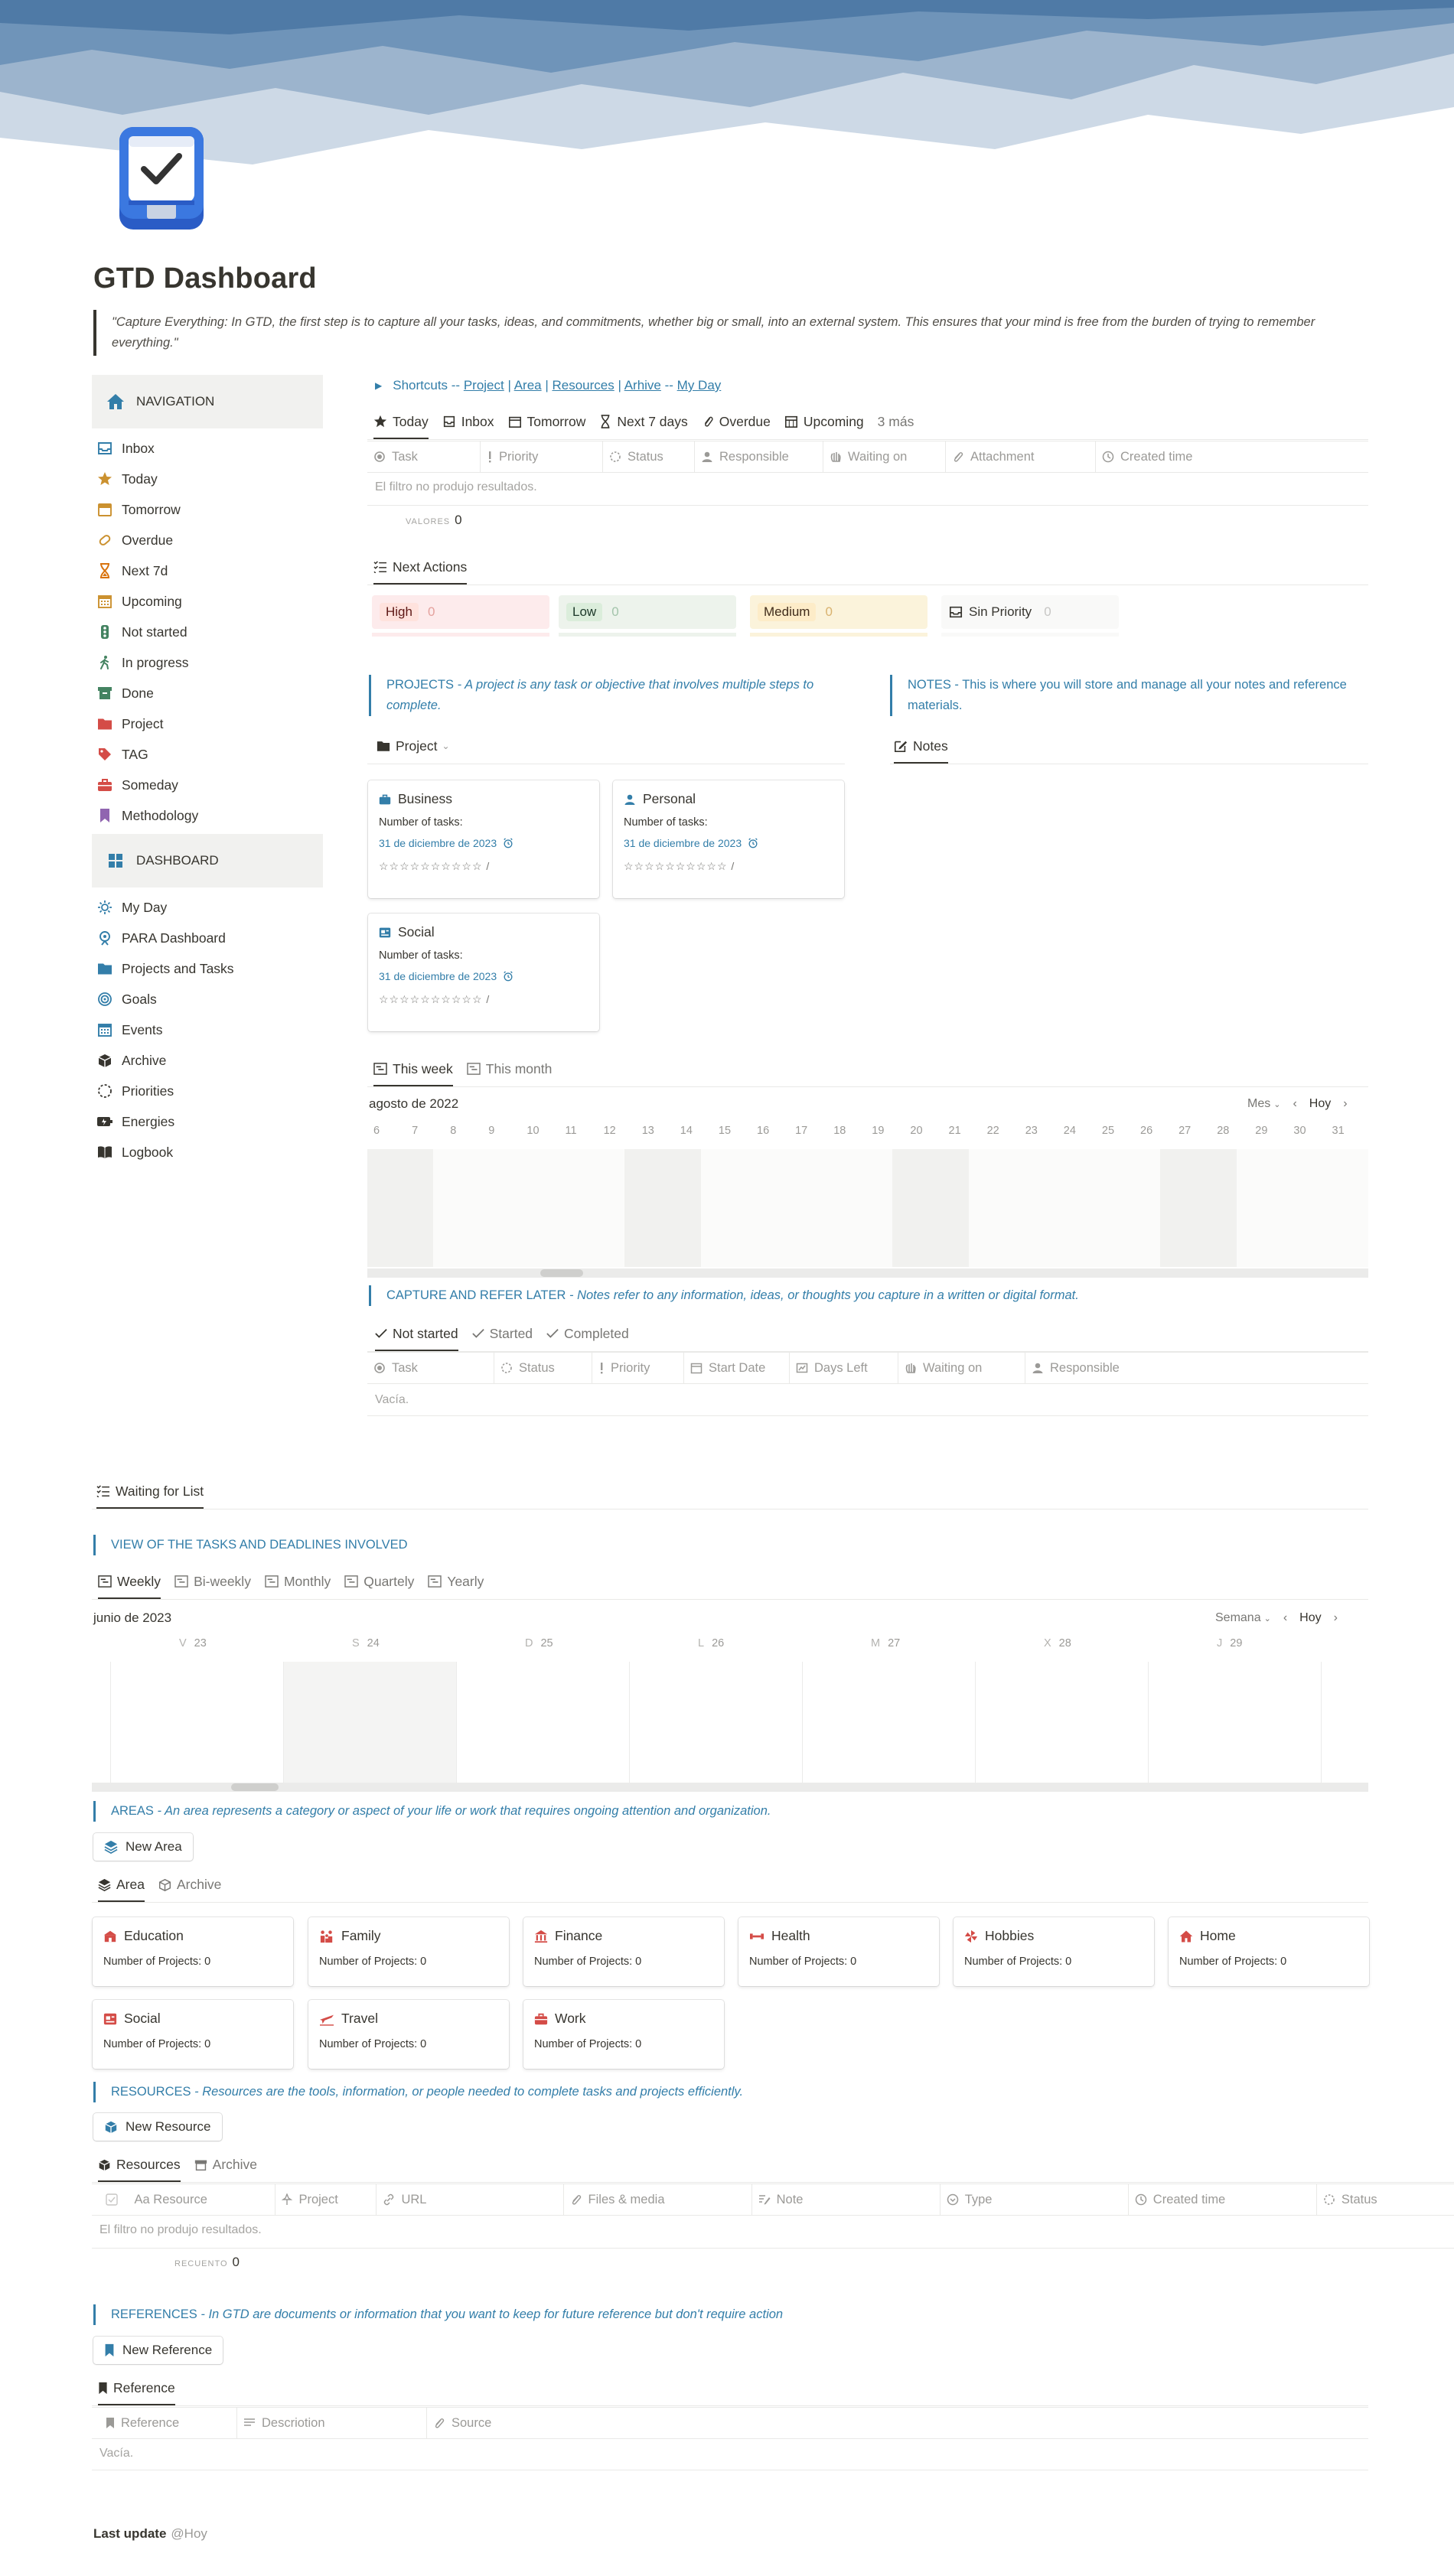  I want to click on tab-today: Today, so click(401, 423).